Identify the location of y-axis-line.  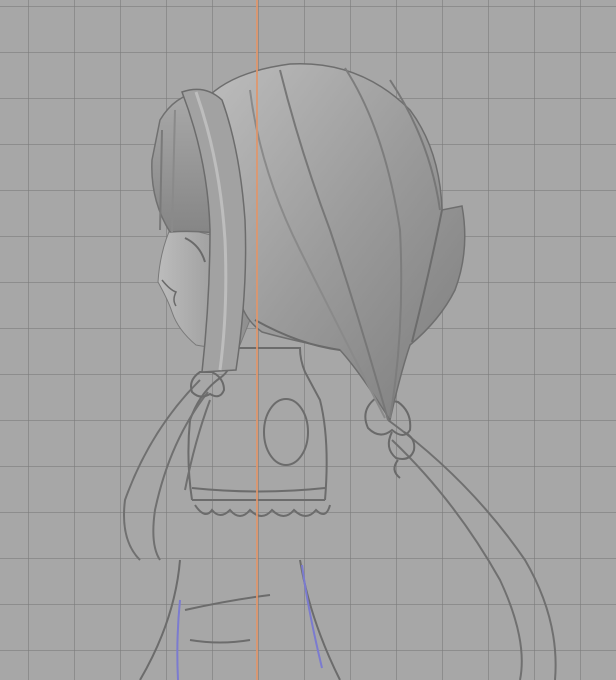
(257, 340).